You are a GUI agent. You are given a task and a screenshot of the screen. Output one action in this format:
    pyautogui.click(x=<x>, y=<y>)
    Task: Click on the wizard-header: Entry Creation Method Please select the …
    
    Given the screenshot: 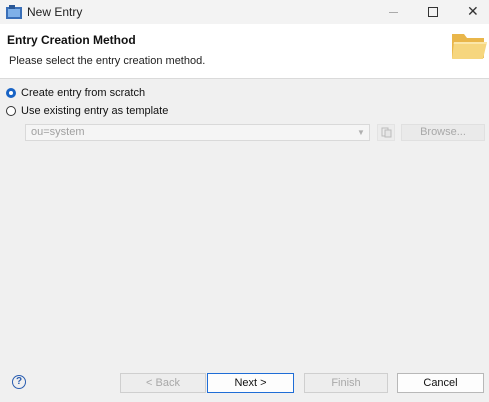 What is the action you would take?
    pyautogui.click(x=244, y=51)
    